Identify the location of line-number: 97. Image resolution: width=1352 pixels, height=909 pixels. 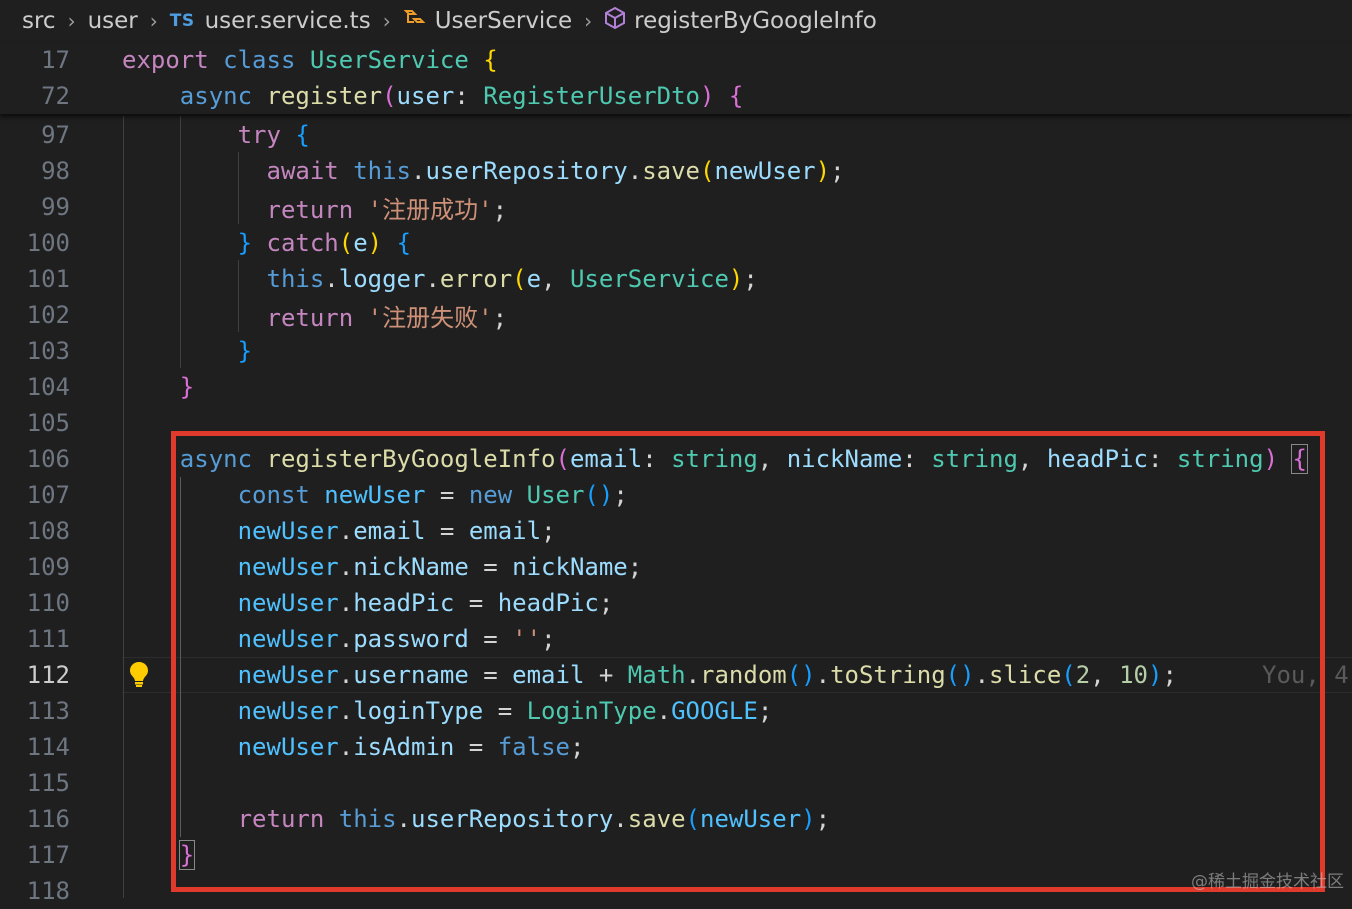
(55, 135).